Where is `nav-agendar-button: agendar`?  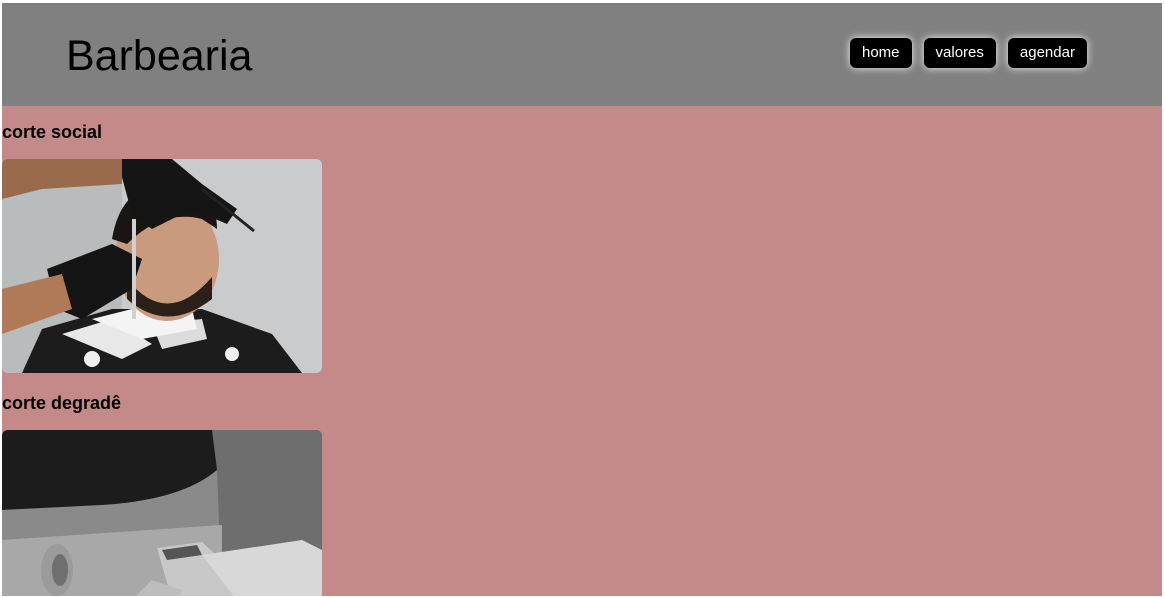
nav-agendar-button: agendar is located at coordinates (1047, 53).